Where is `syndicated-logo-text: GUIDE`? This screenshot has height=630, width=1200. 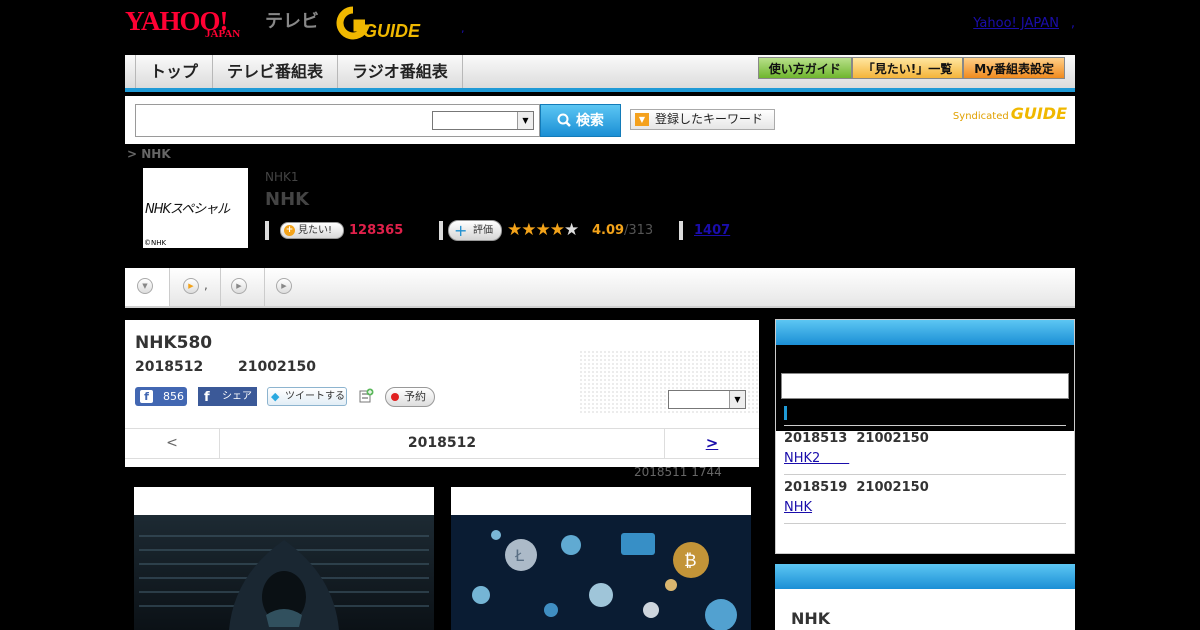
syndicated-logo-text: GUIDE is located at coordinates (1038, 113).